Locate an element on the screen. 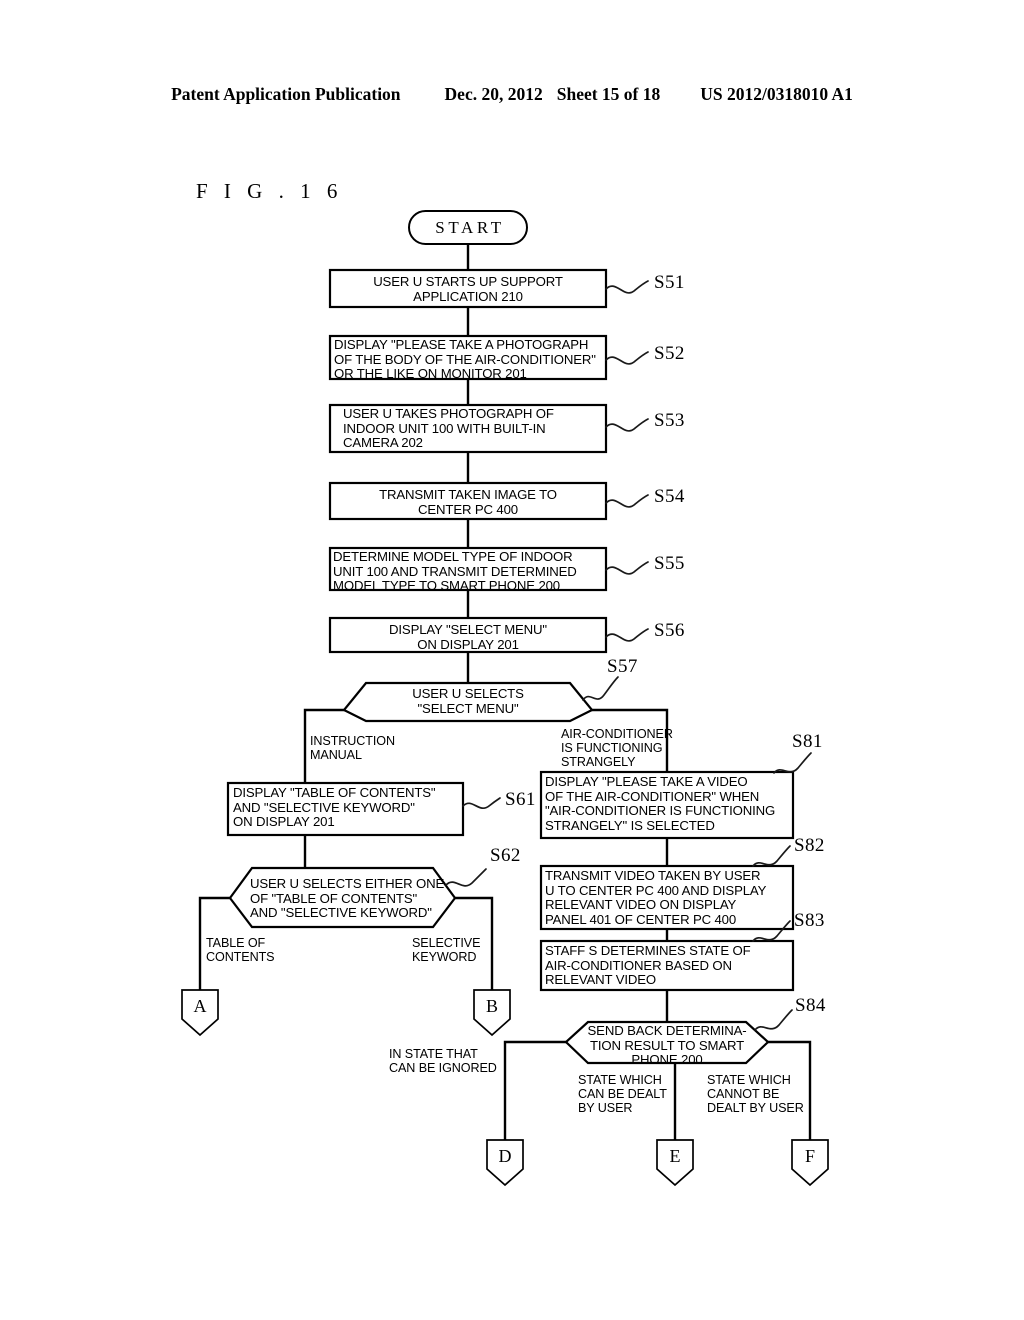 This screenshot has height=1320, width=1024. step-code-s83: S83 is located at coordinates (809, 920).